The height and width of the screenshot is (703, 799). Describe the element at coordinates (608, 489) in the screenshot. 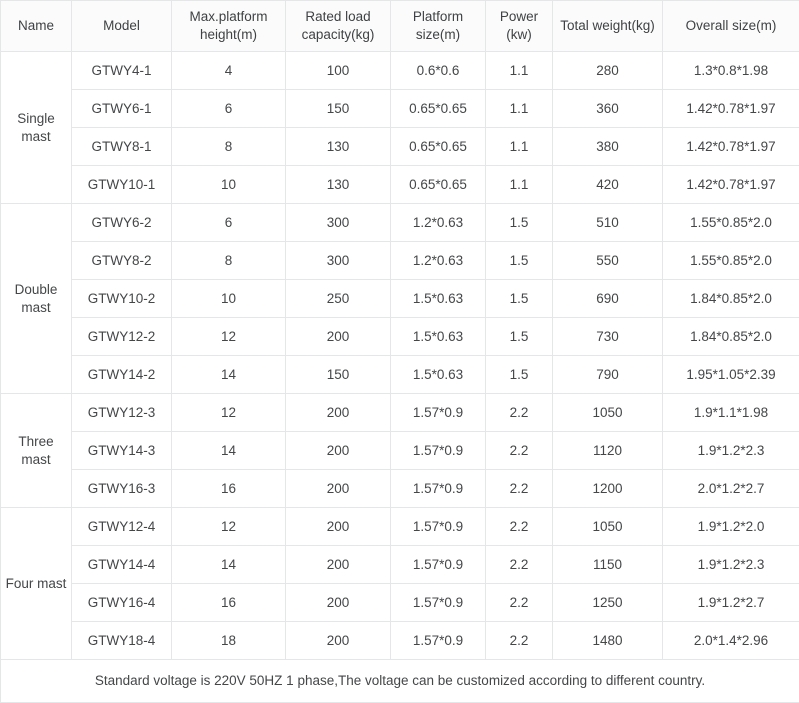

I see `cell-total-weight: 1200` at that location.